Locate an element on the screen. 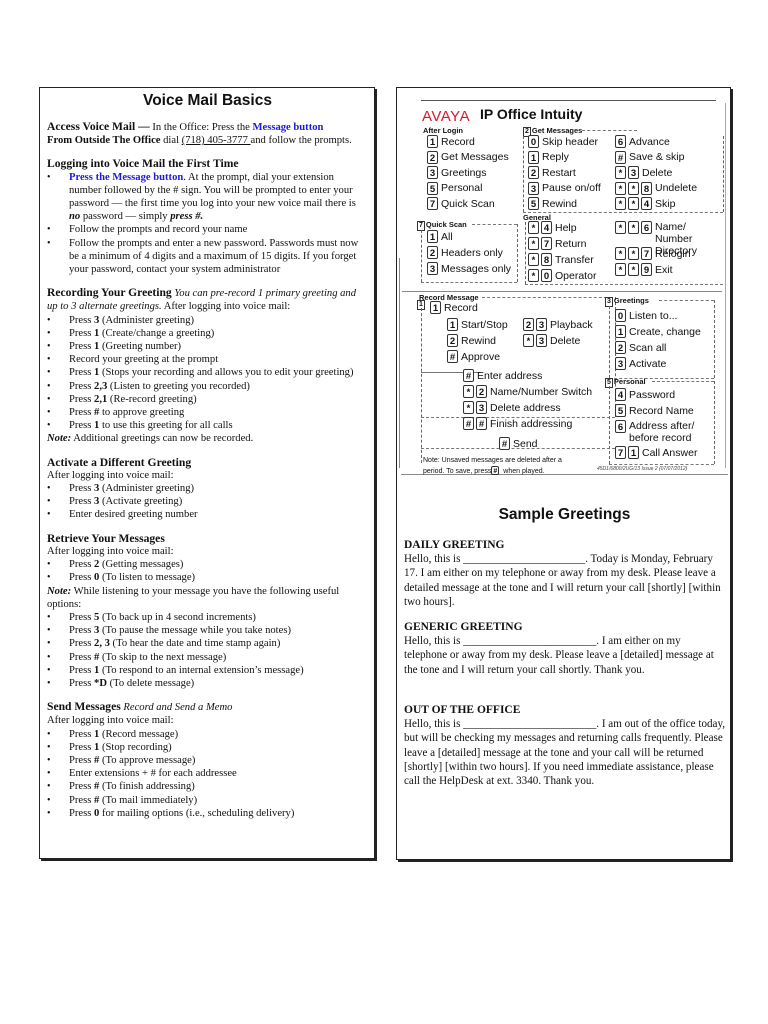 The height and width of the screenshot is (1024, 768). menu-option: * 3 Delete is located at coordinates (644, 173).